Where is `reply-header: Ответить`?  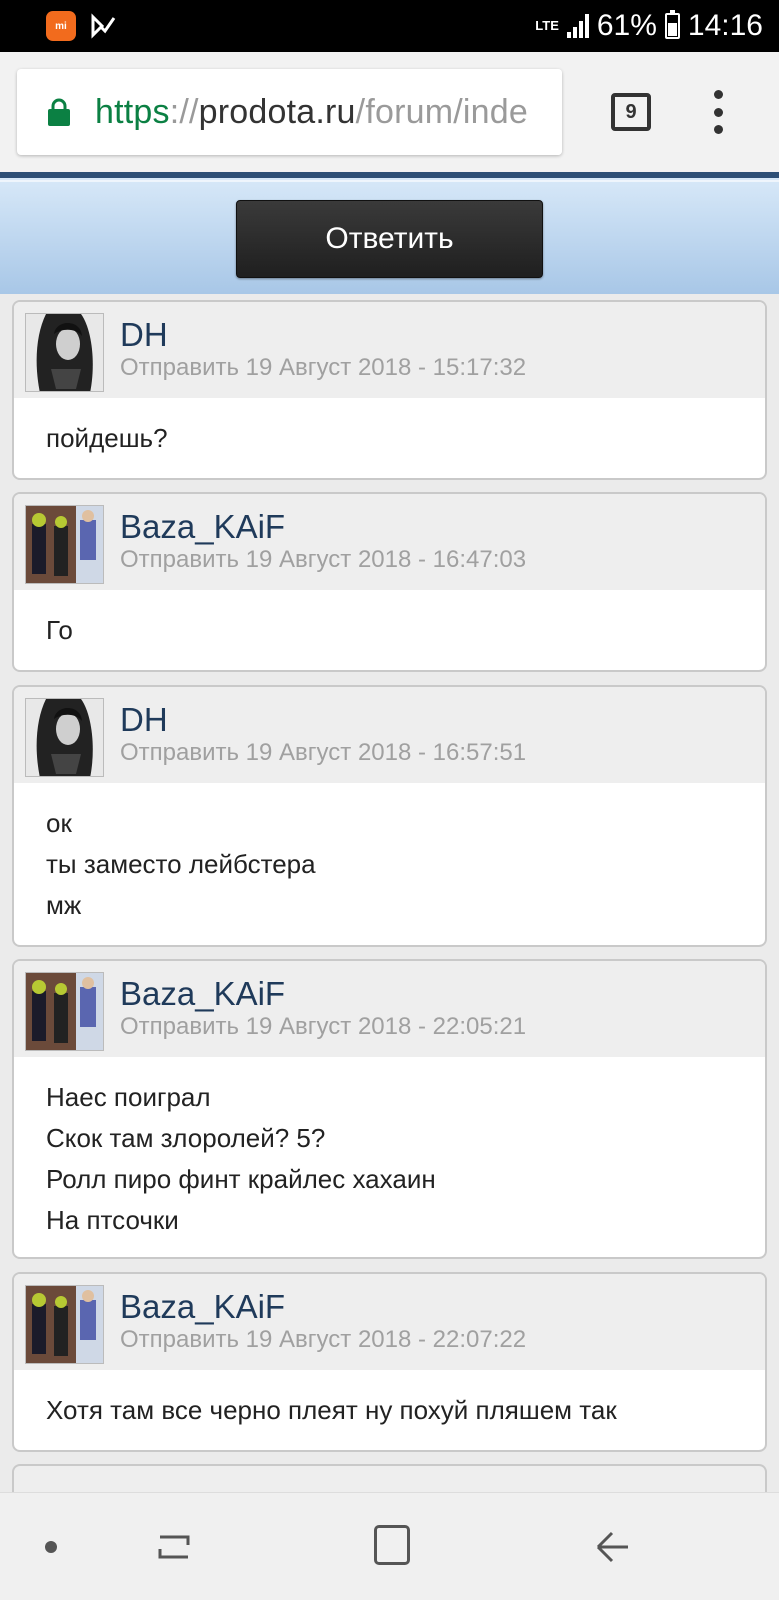 reply-header: Ответить is located at coordinates (389, 233).